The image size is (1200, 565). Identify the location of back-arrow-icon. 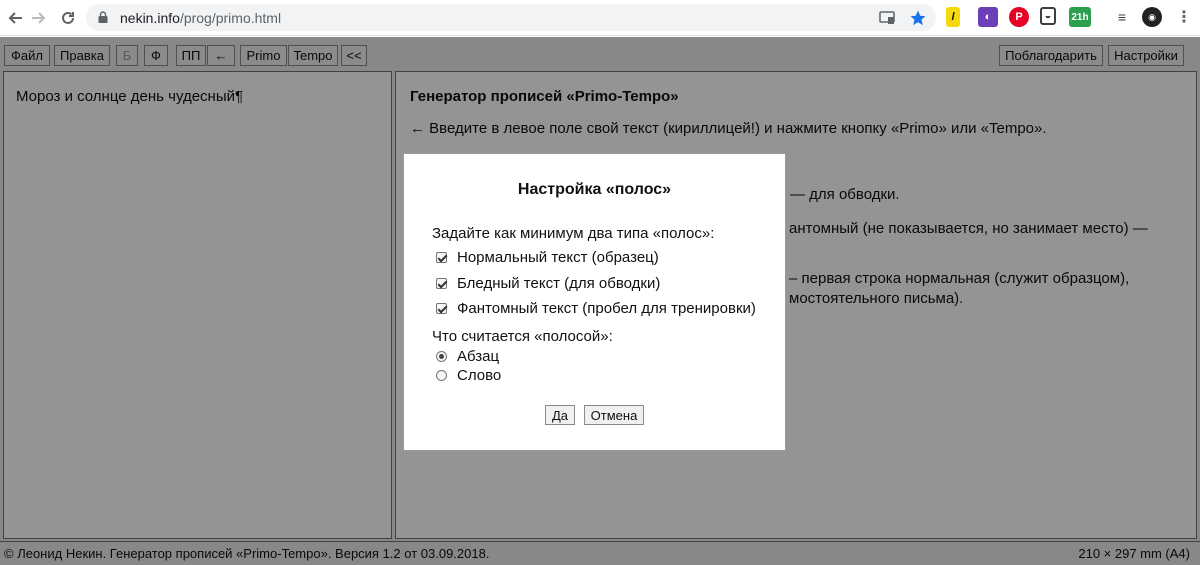
(15, 18).